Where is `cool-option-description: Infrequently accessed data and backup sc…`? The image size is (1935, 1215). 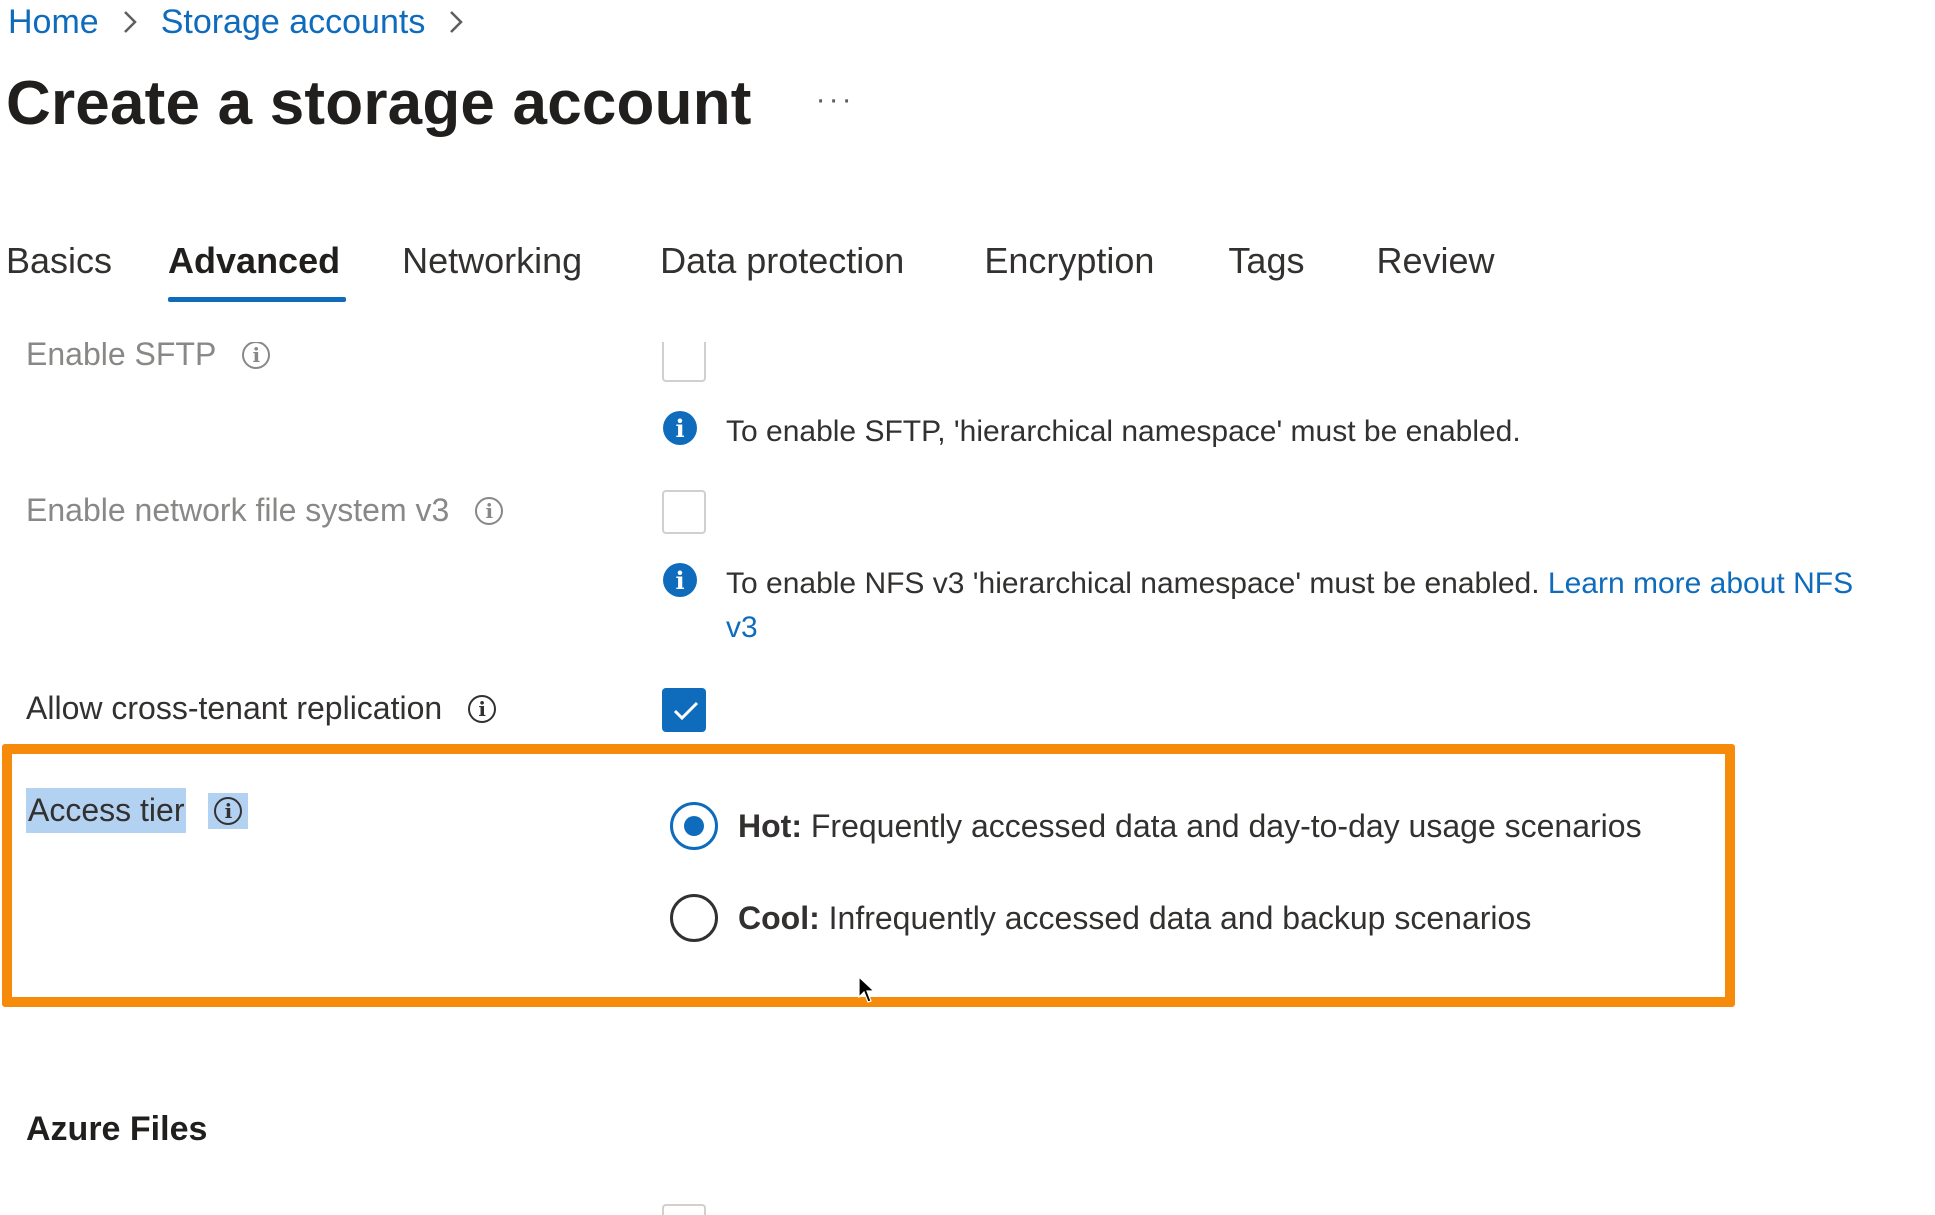
cool-option-description: Infrequently accessed data and backup sc… is located at coordinates (1180, 917).